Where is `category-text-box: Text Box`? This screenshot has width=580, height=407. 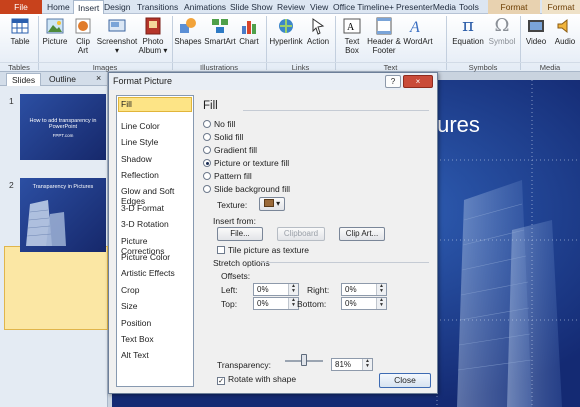 category-text-box: Text Box is located at coordinates (137, 339).